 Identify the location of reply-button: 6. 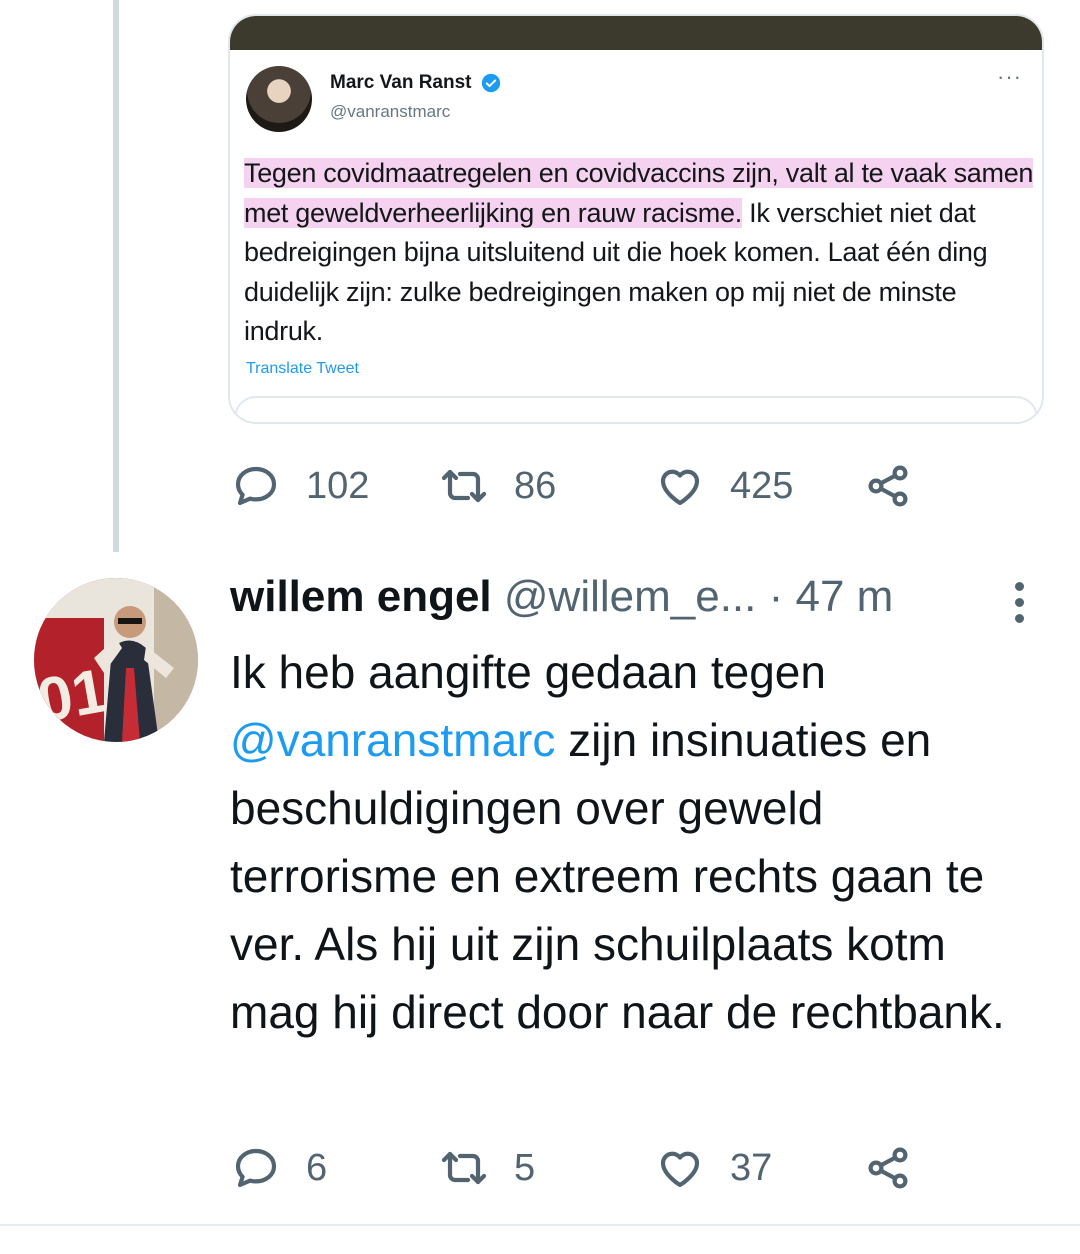
(279, 1168).